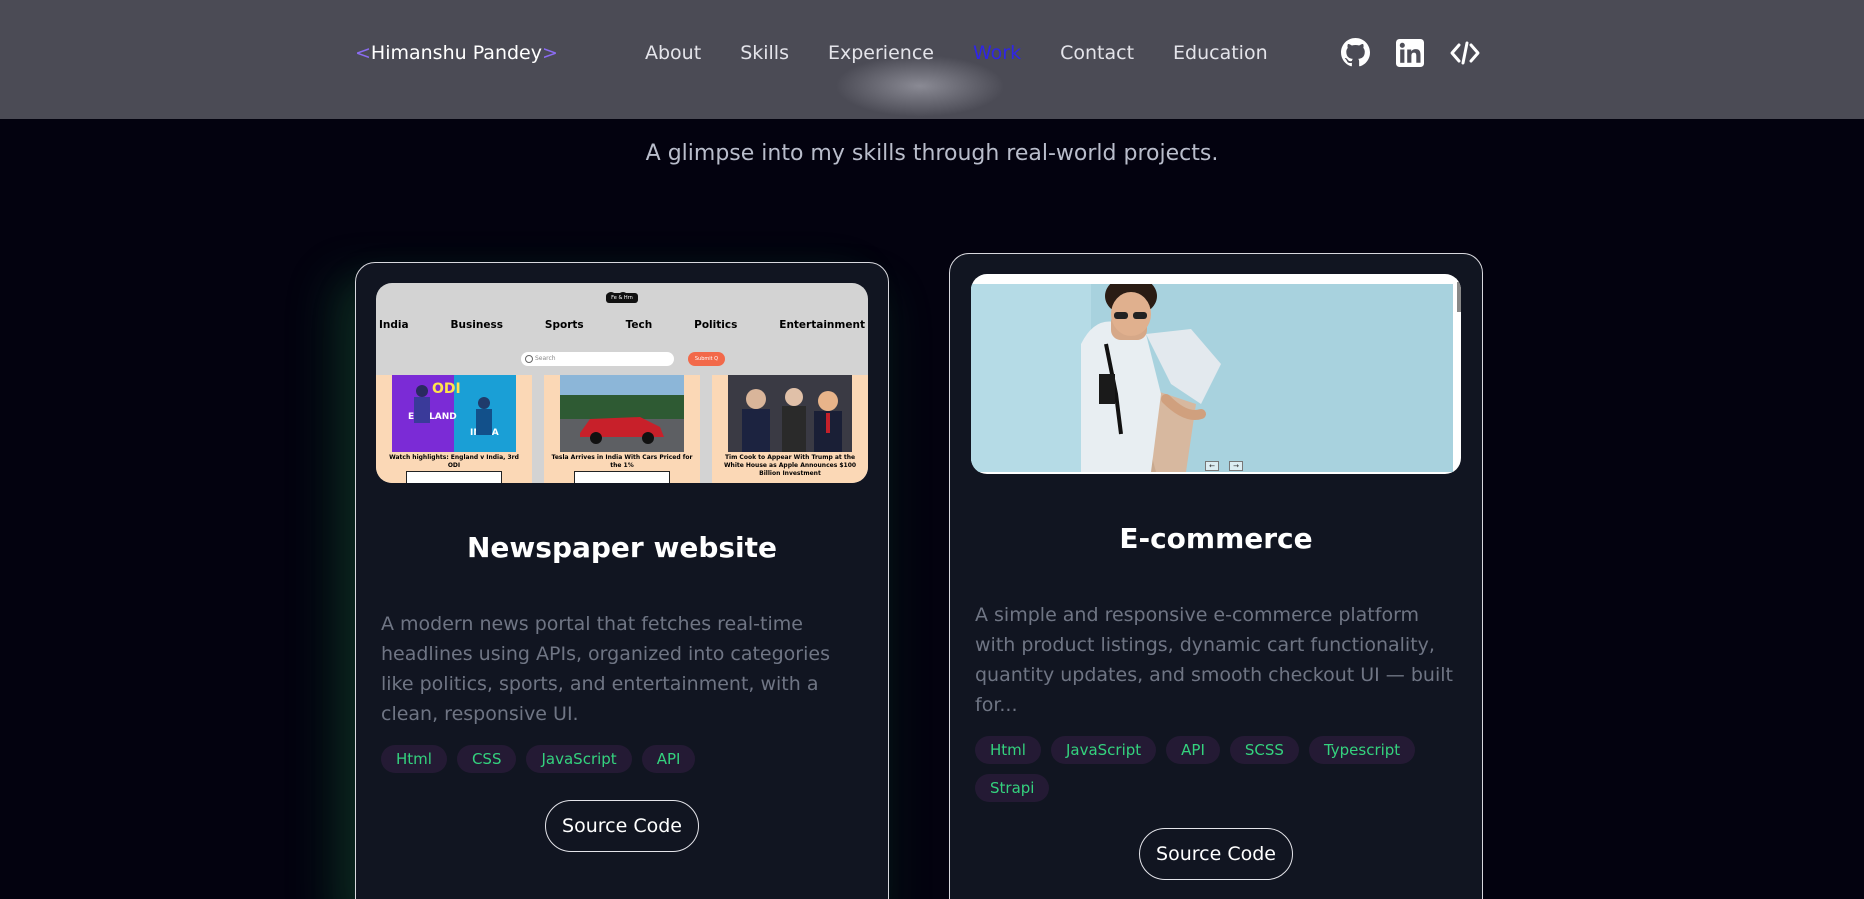 This screenshot has height=899, width=1864. Describe the element at coordinates (1362, 750) in the screenshot. I see `tag-typescript: Typescript` at that location.